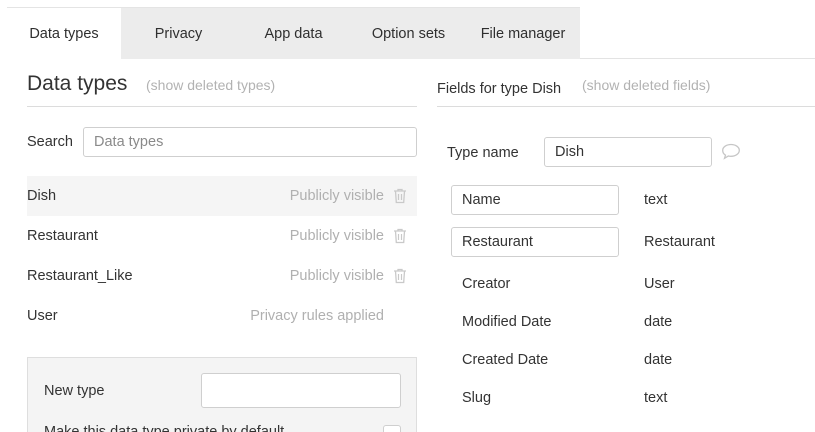 Image resolution: width=815 pixels, height=432 pixels. Describe the element at coordinates (50, 142) in the screenshot. I see `search-label: Search` at that location.